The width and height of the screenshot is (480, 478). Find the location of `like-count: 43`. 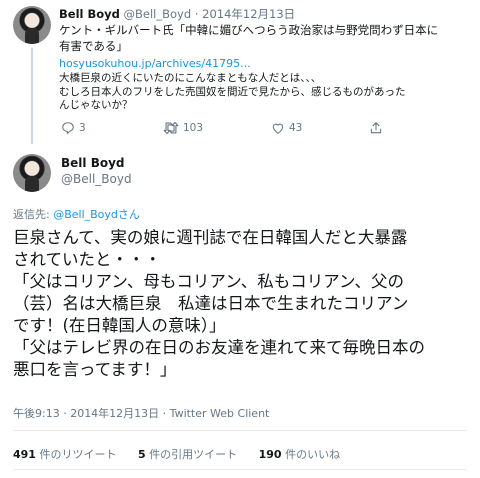

like-count: 43 is located at coordinates (296, 128).